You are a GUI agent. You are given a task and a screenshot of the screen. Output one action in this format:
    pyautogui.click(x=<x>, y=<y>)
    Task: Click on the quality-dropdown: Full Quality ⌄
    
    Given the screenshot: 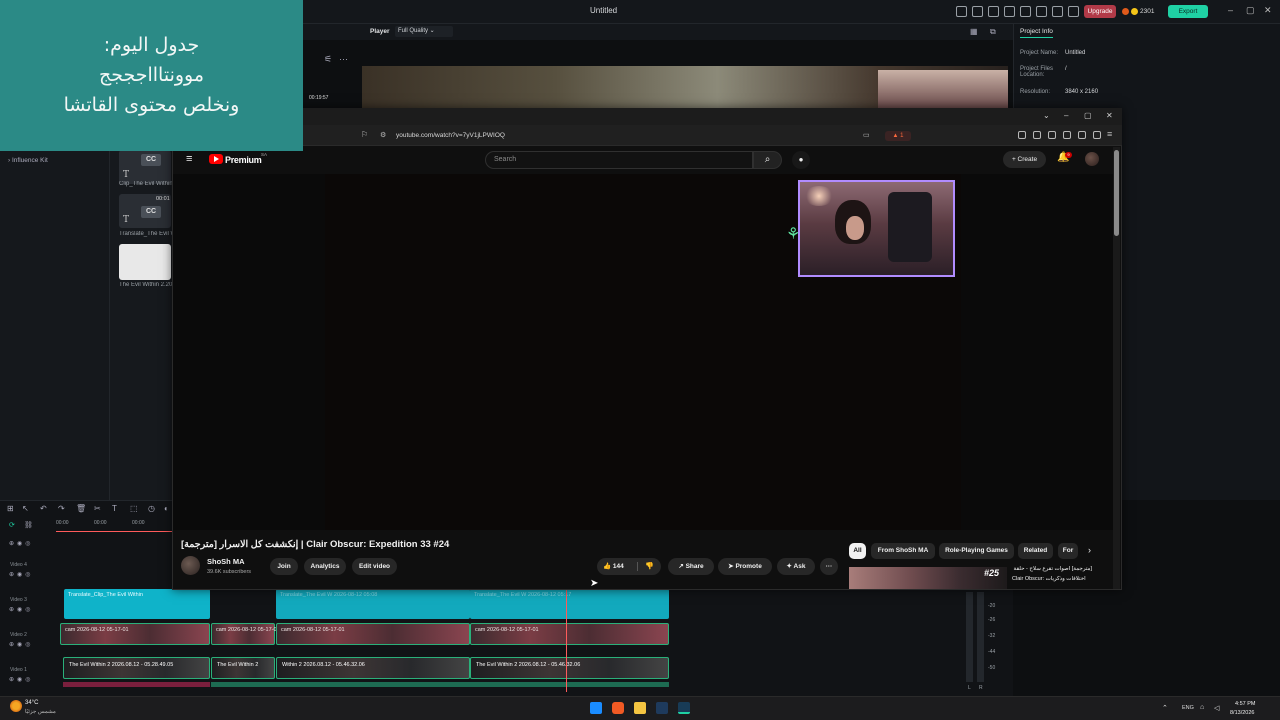 What is the action you would take?
    pyautogui.click(x=424, y=31)
    